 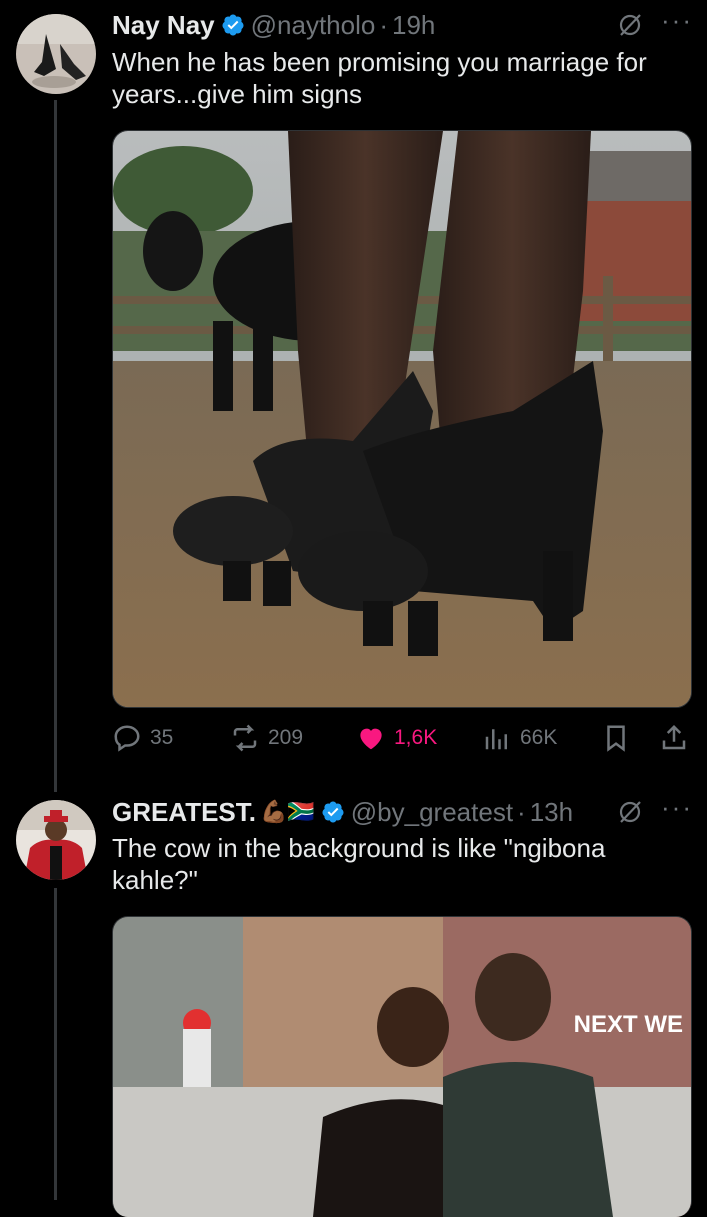 I want to click on author-handle: @naytholo, so click(x=313, y=25).